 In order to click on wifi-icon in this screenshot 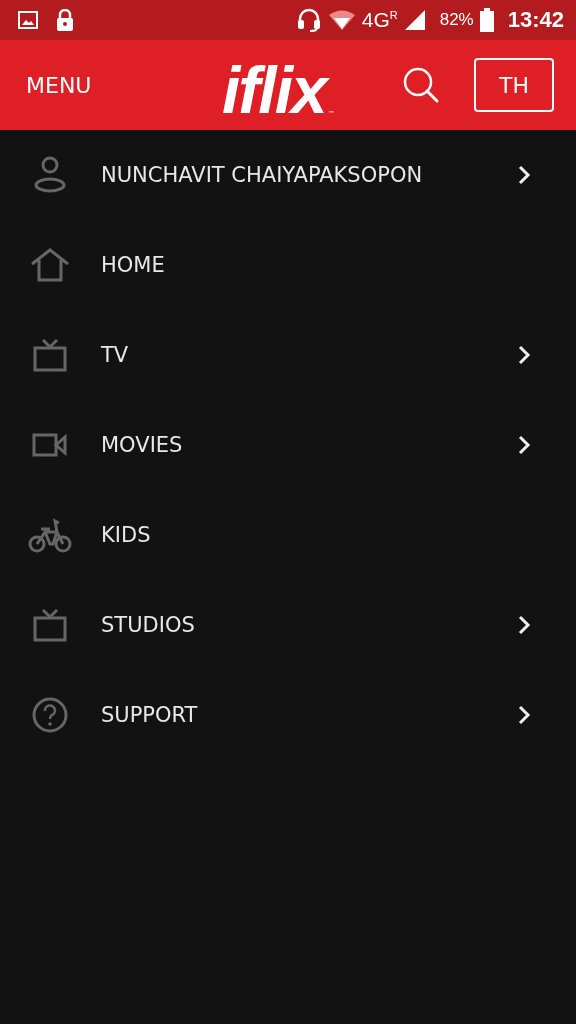, I will do `click(341, 20)`.